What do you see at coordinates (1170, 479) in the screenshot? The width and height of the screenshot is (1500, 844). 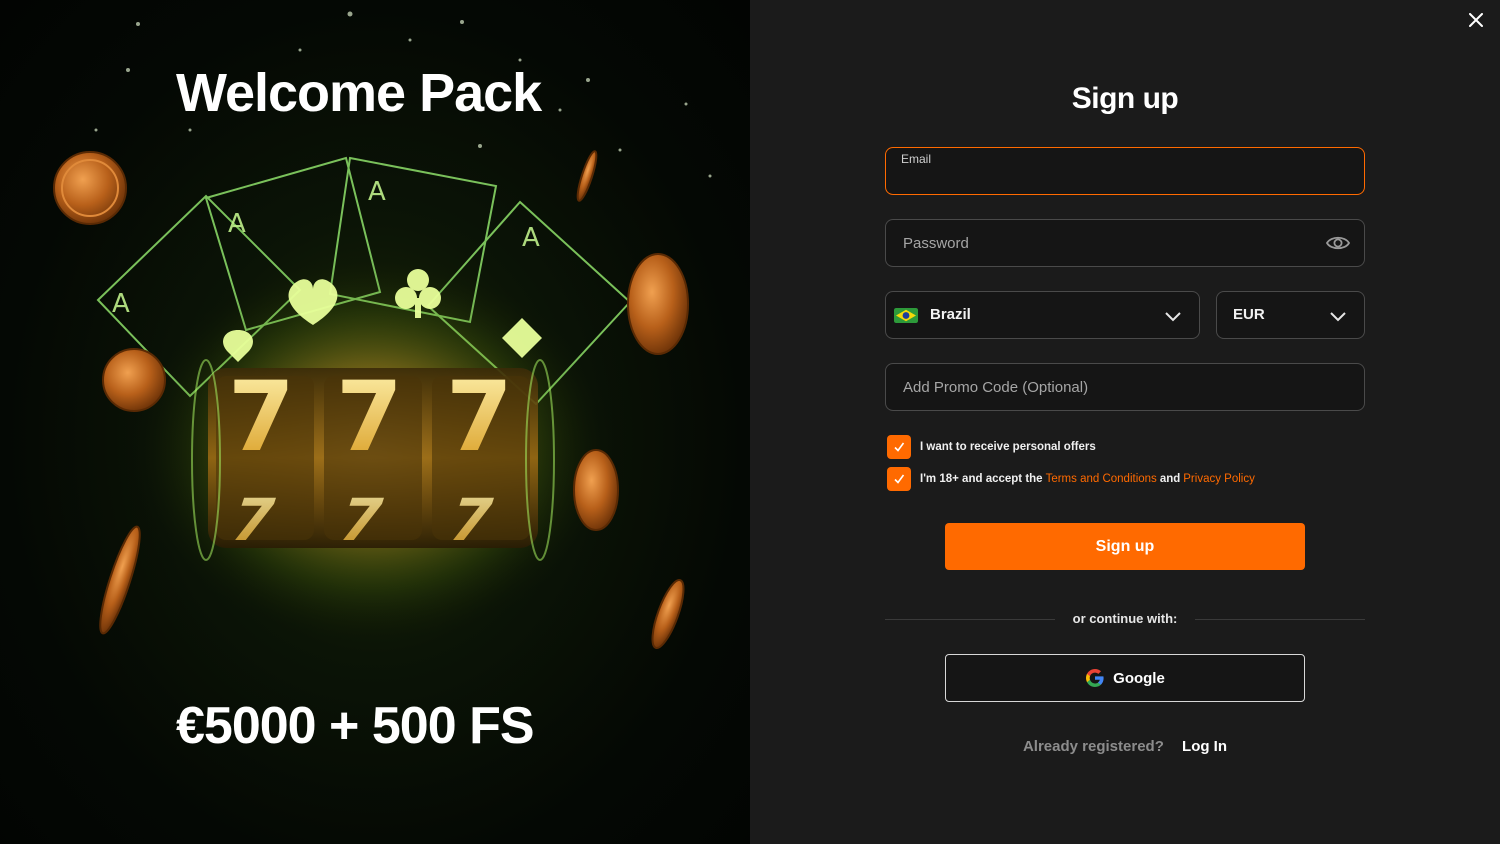 I see `terms-joiner: and` at bounding box center [1170, 479].